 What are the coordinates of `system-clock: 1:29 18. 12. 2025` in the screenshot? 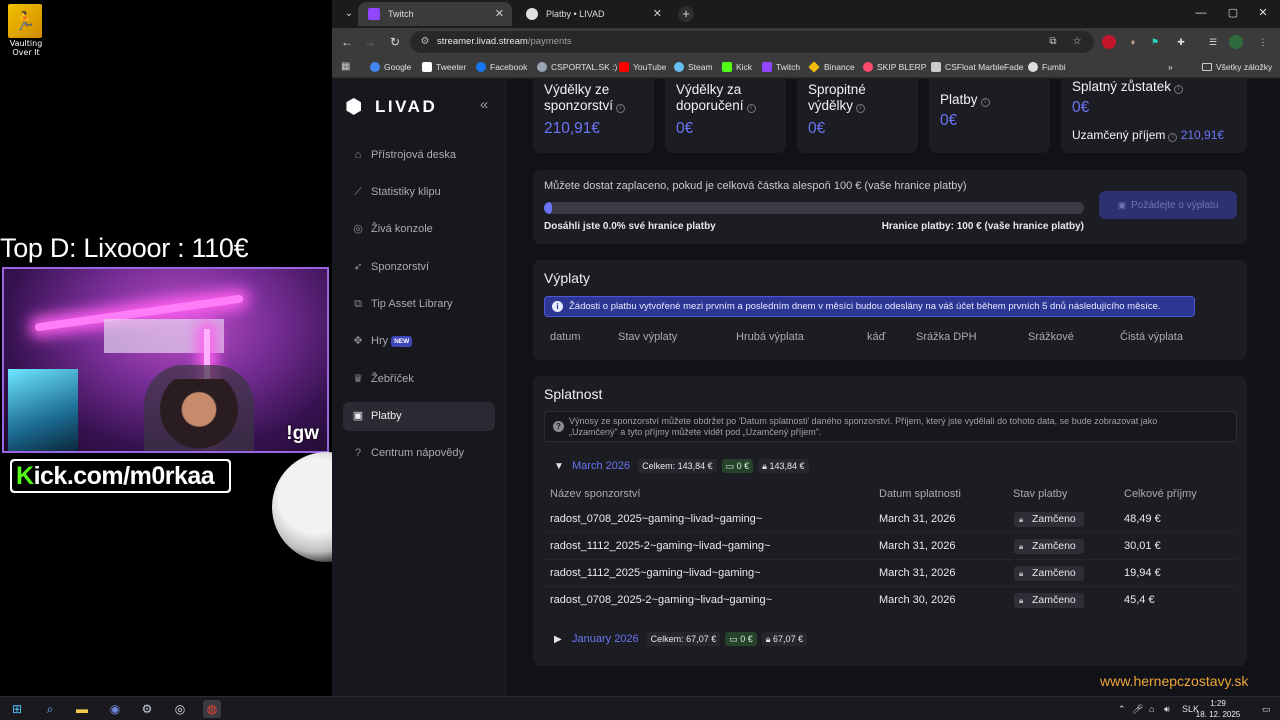 It's located at (1218, 709).